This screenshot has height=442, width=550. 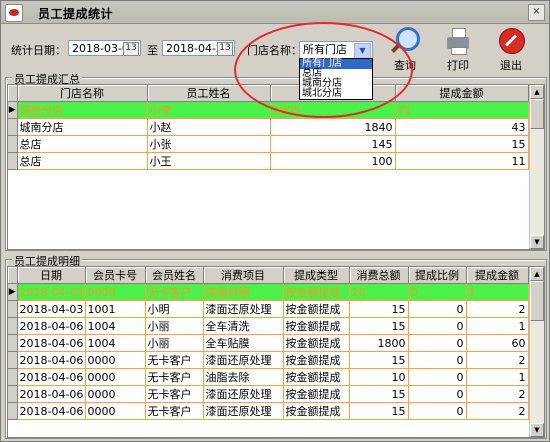 What do you see at coordinates (209, 161) in the screenshot?
I see `cell: 小王` at bounding box center [209, 161].